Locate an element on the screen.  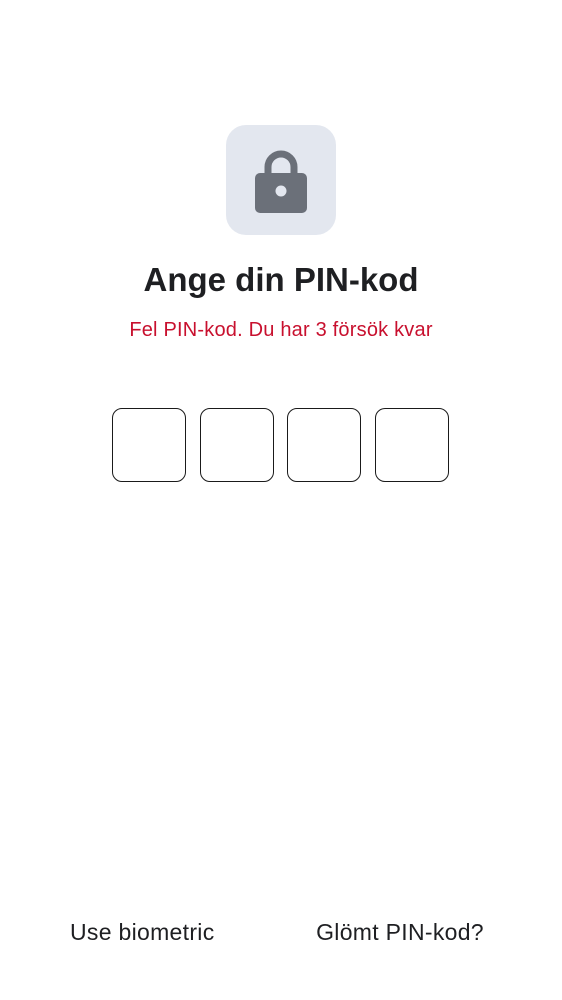
page-title: Ange din PIN-kod is located at coordinates (281, 279).